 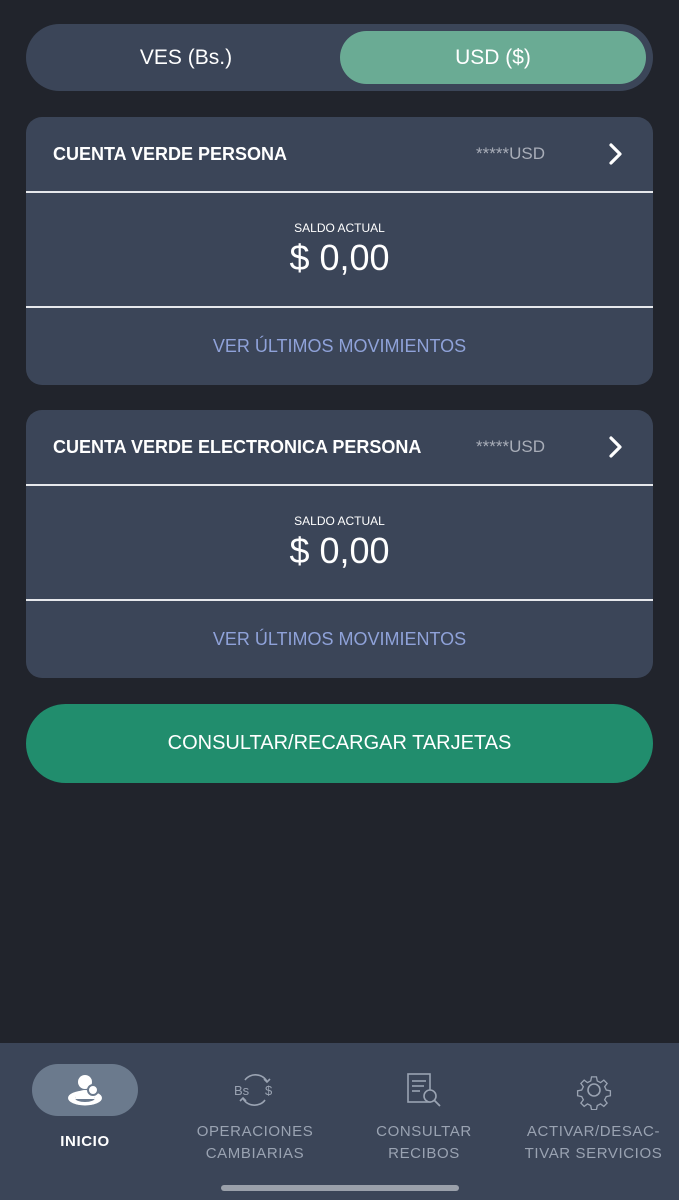 What do you see at coordinates (170, 154) in the screenshot?
I see `account-name: CUENTA VERDE PERSONA` at bounding box center [170, 154].